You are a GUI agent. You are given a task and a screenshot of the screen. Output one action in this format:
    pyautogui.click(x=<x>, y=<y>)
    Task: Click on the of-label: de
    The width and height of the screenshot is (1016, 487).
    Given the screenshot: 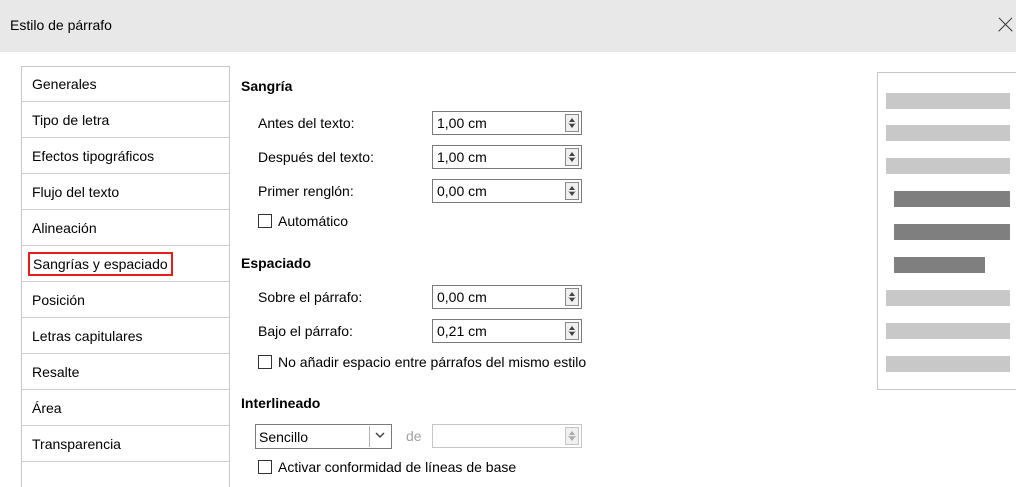 What is the action you would take?
    pyautogui.click(x=414, y=436)
    